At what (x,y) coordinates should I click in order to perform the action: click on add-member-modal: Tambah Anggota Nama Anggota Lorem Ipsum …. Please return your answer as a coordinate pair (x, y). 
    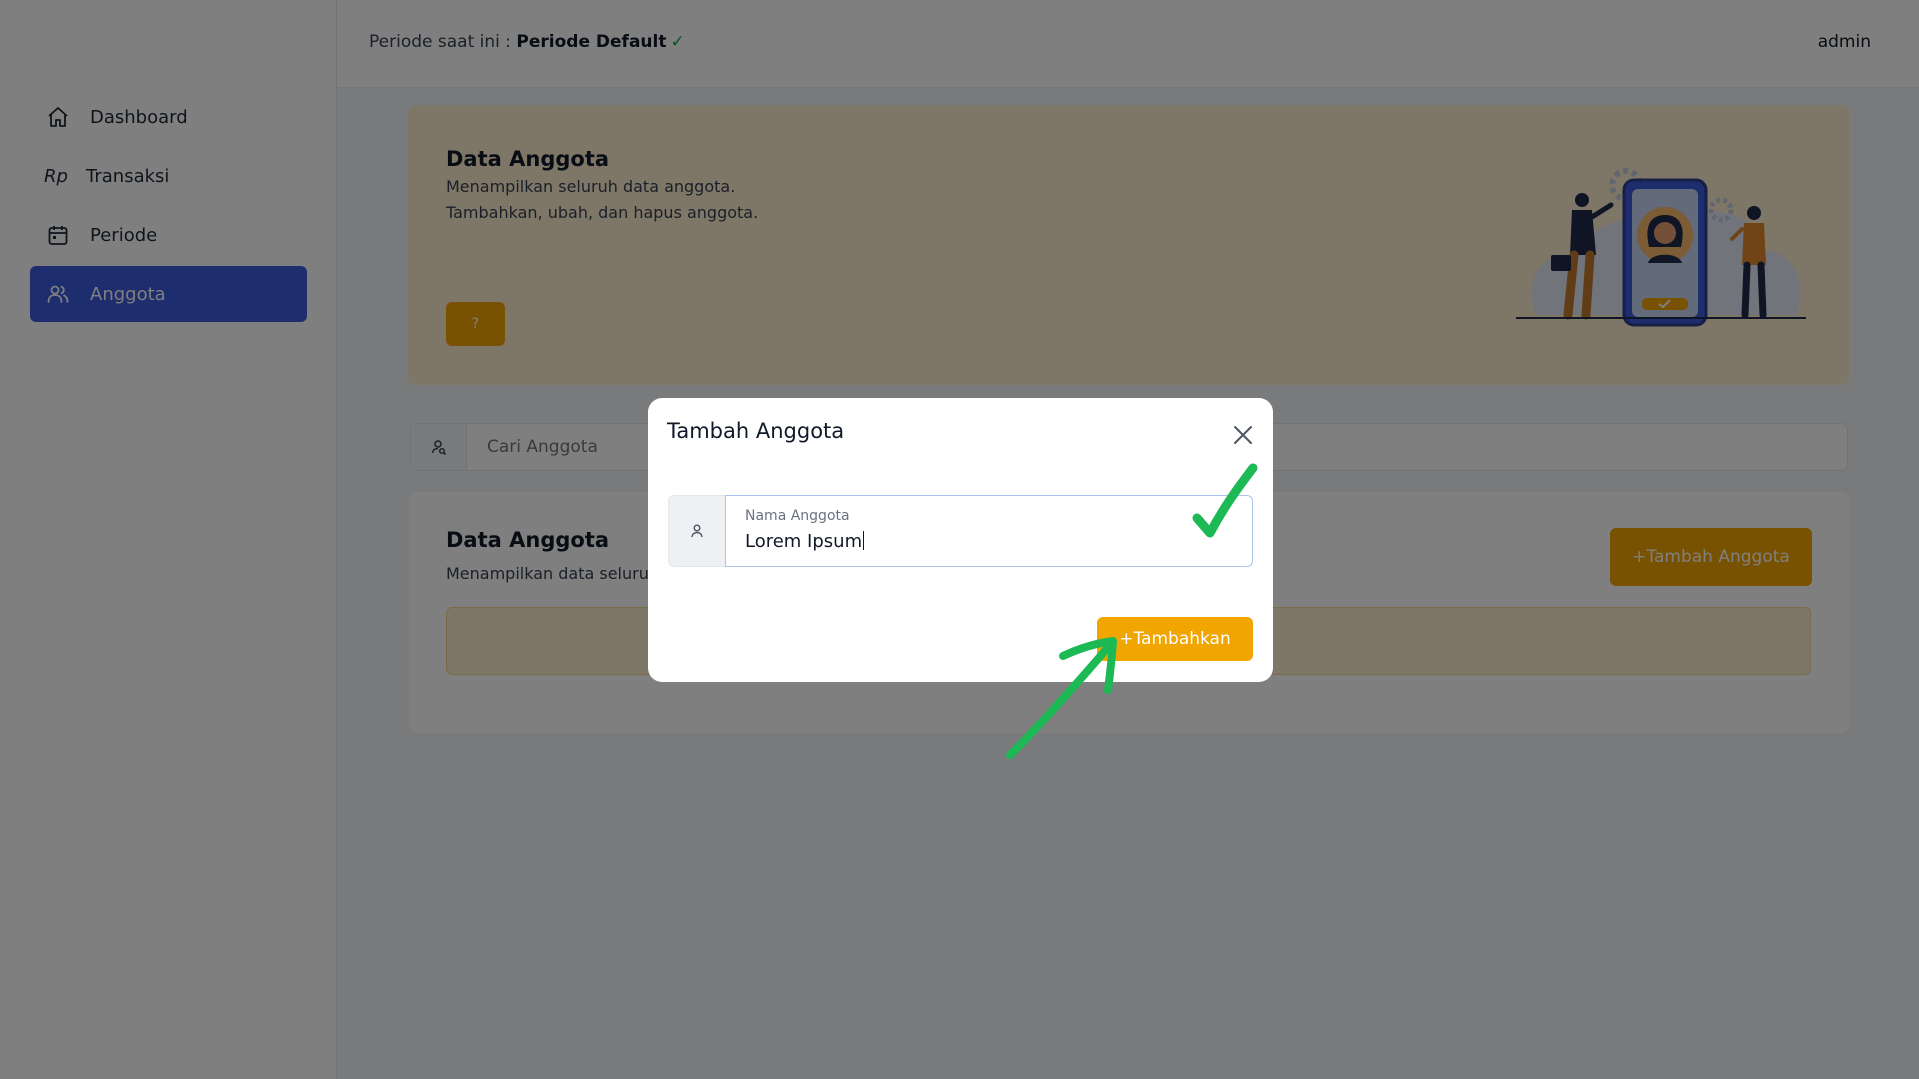
    Looking at the image, I should click on (960, 540).